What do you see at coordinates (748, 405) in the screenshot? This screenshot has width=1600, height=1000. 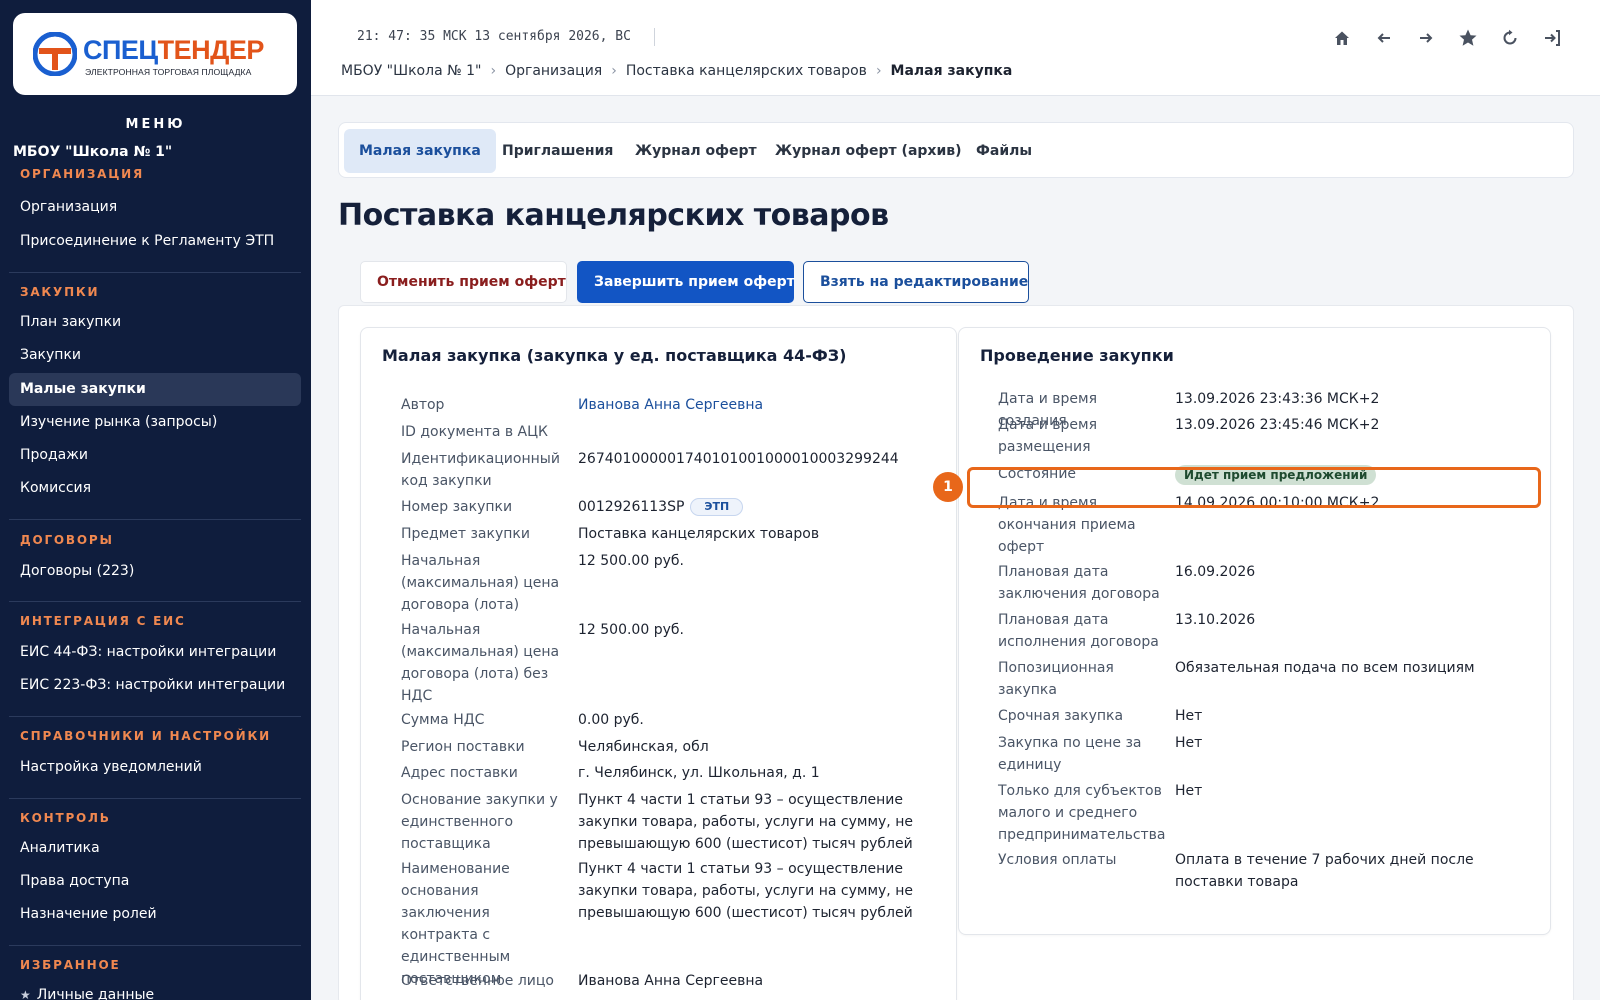 I see `author-link: Иванова Анна Сергеевна` at bounding box center [748, 405].